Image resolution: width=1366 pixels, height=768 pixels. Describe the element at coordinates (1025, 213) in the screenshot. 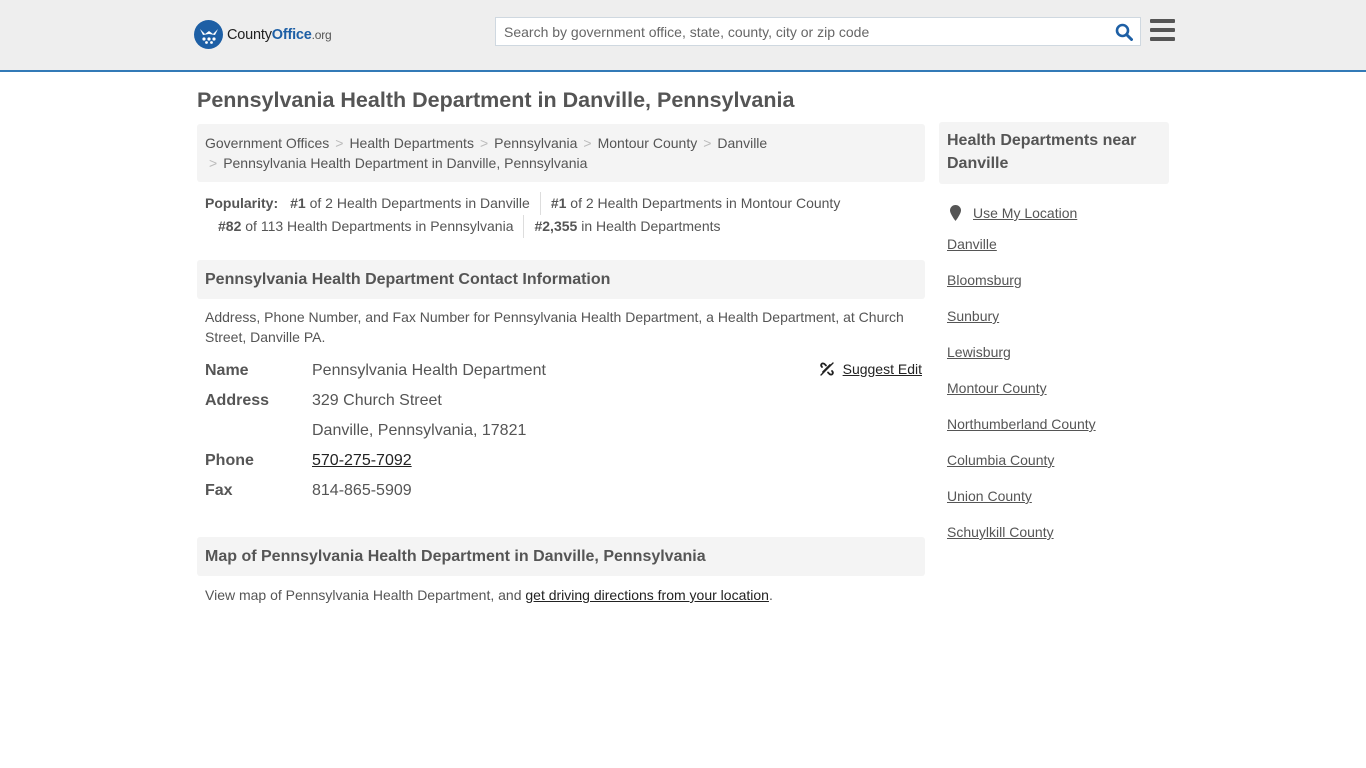

I see `use-my-location-link: Use My Location` at that location.